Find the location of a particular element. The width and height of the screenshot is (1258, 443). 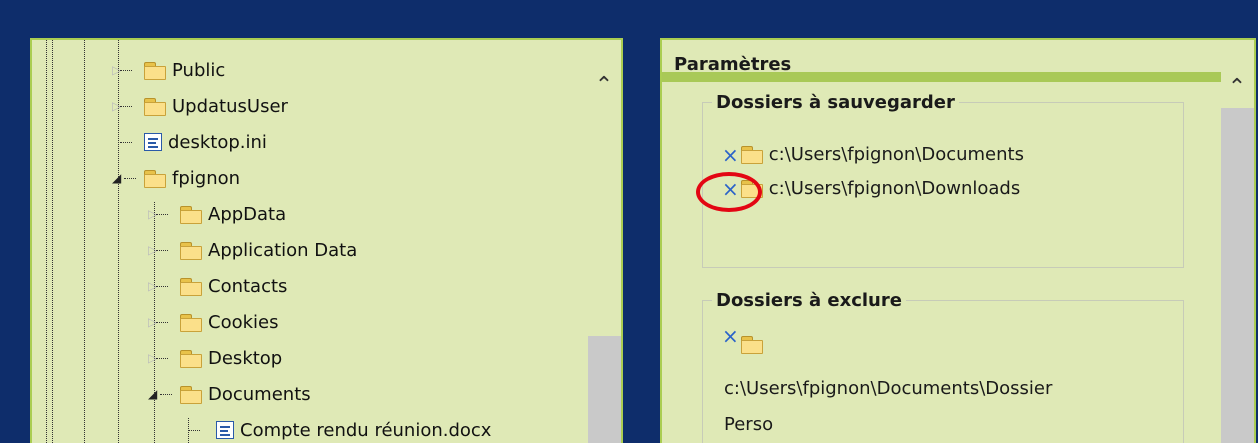

settings-scrollbar: ⌃ is located at coordinates (1237, 241).